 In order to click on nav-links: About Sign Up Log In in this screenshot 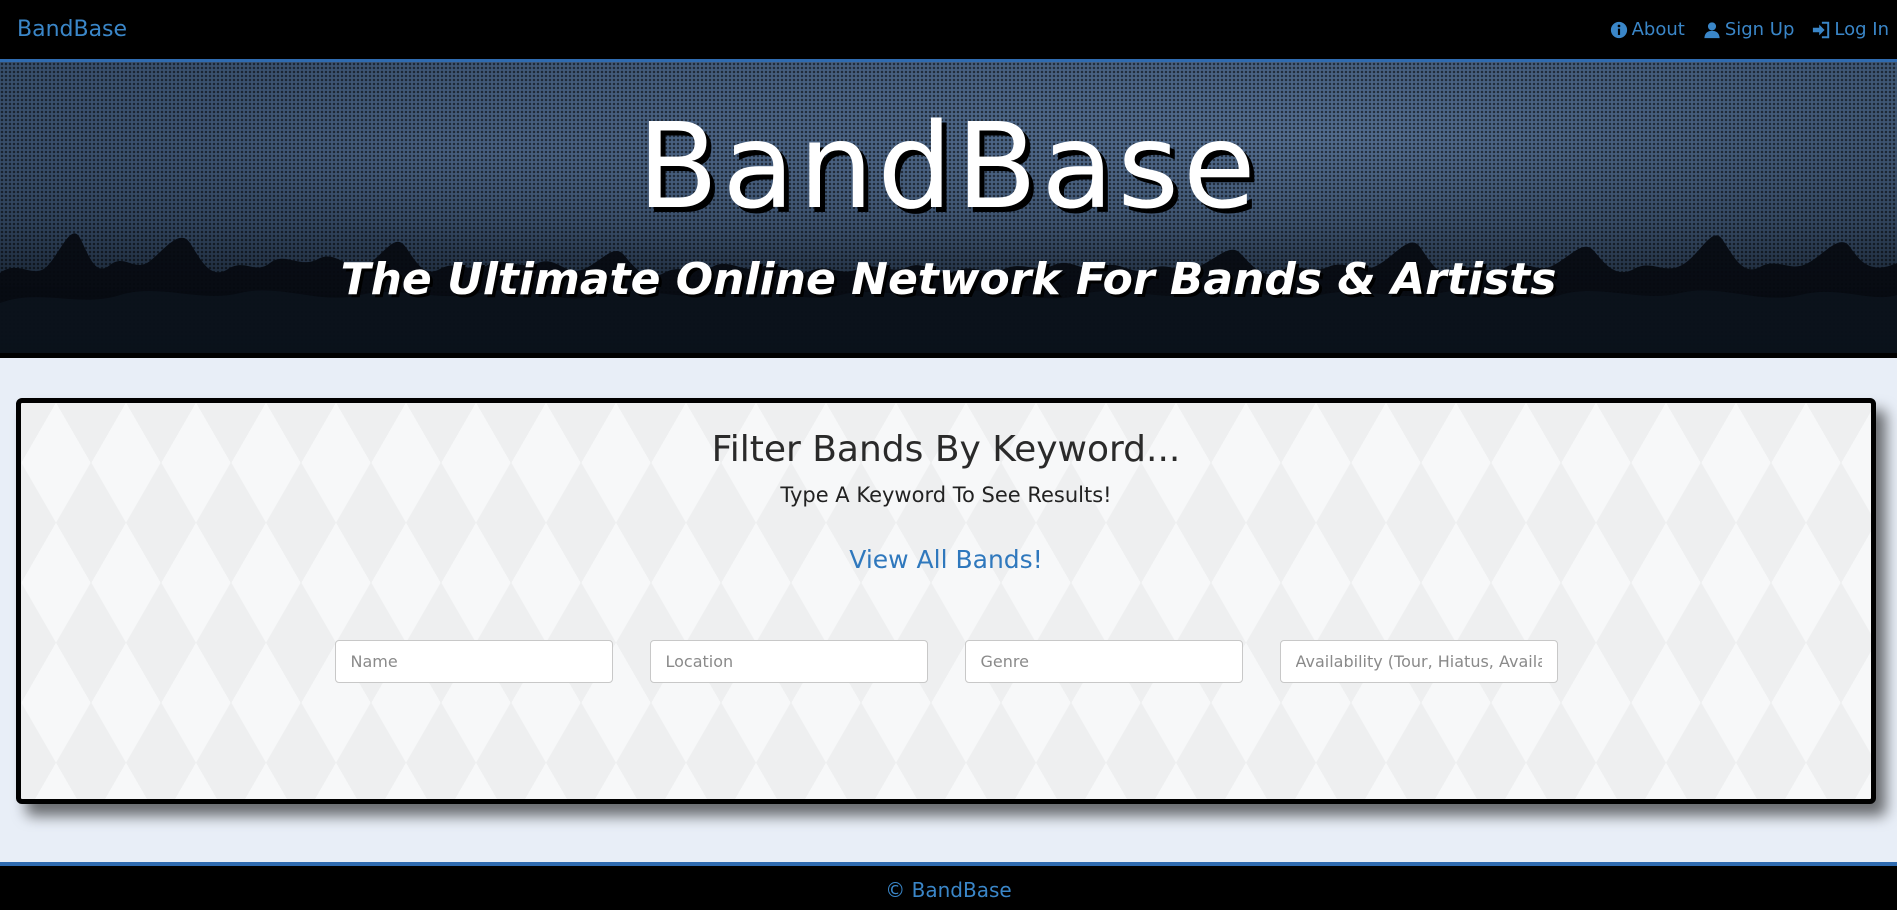, I will do `click(1749, 29)`.